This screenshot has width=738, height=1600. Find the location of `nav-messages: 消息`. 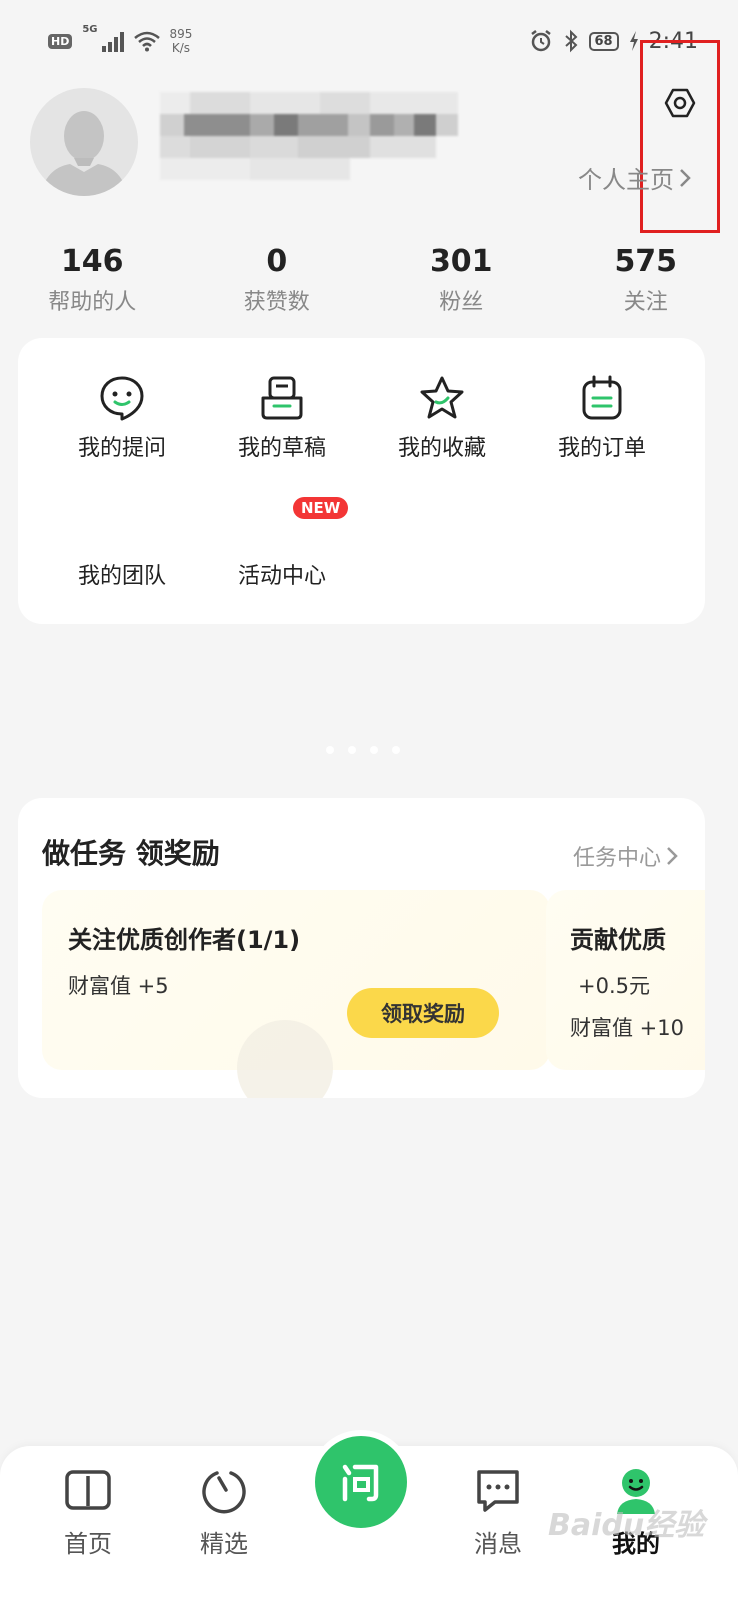

nav-messages: 消息 is located at coordinates (498, 1512).